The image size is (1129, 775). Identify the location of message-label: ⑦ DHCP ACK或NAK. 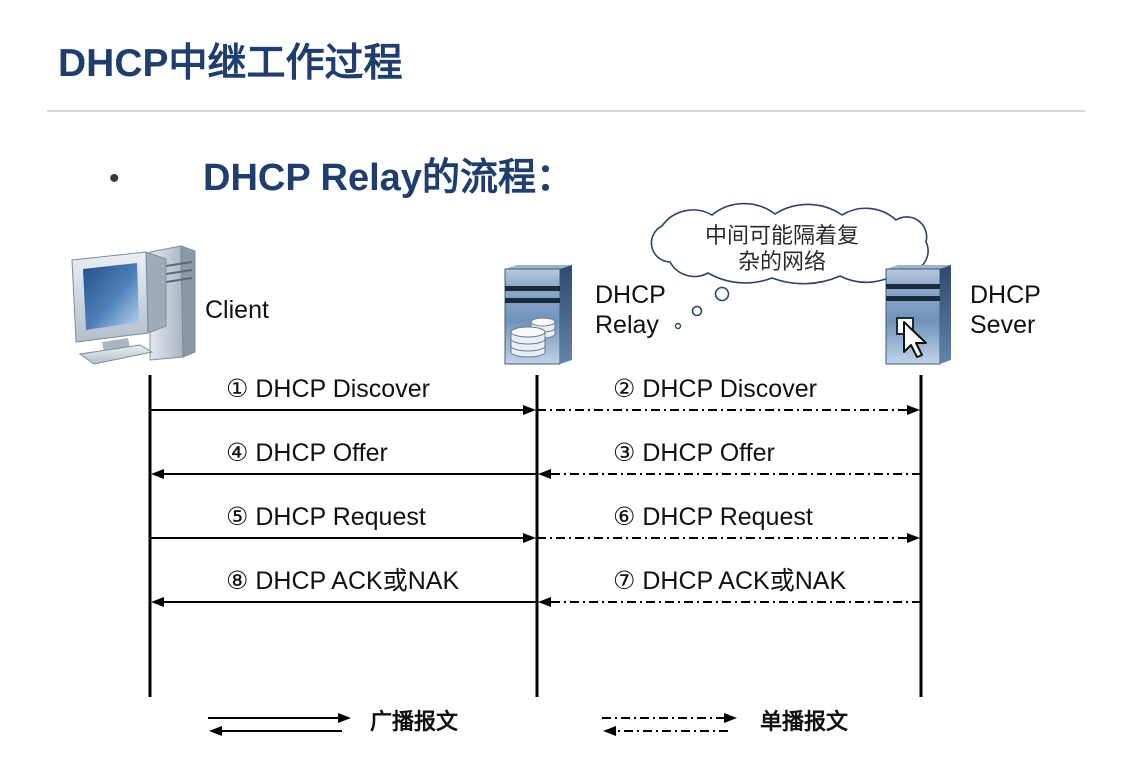
(730, 581).